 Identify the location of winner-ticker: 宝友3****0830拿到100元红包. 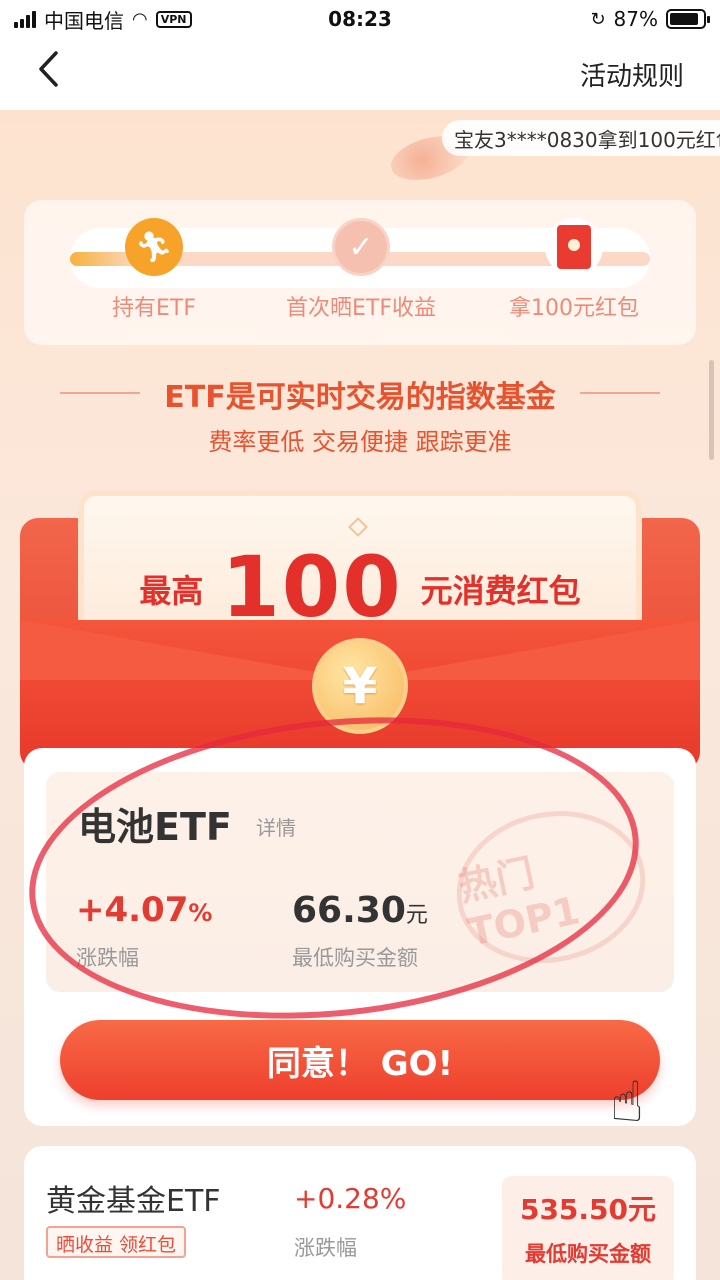
(581, 138).